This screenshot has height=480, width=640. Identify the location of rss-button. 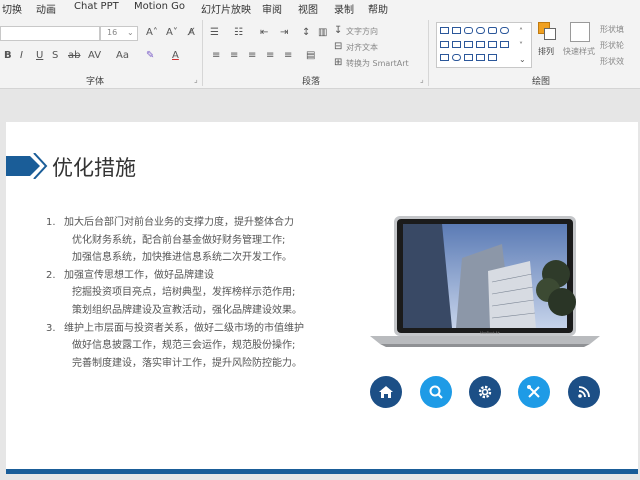
(584, 392).